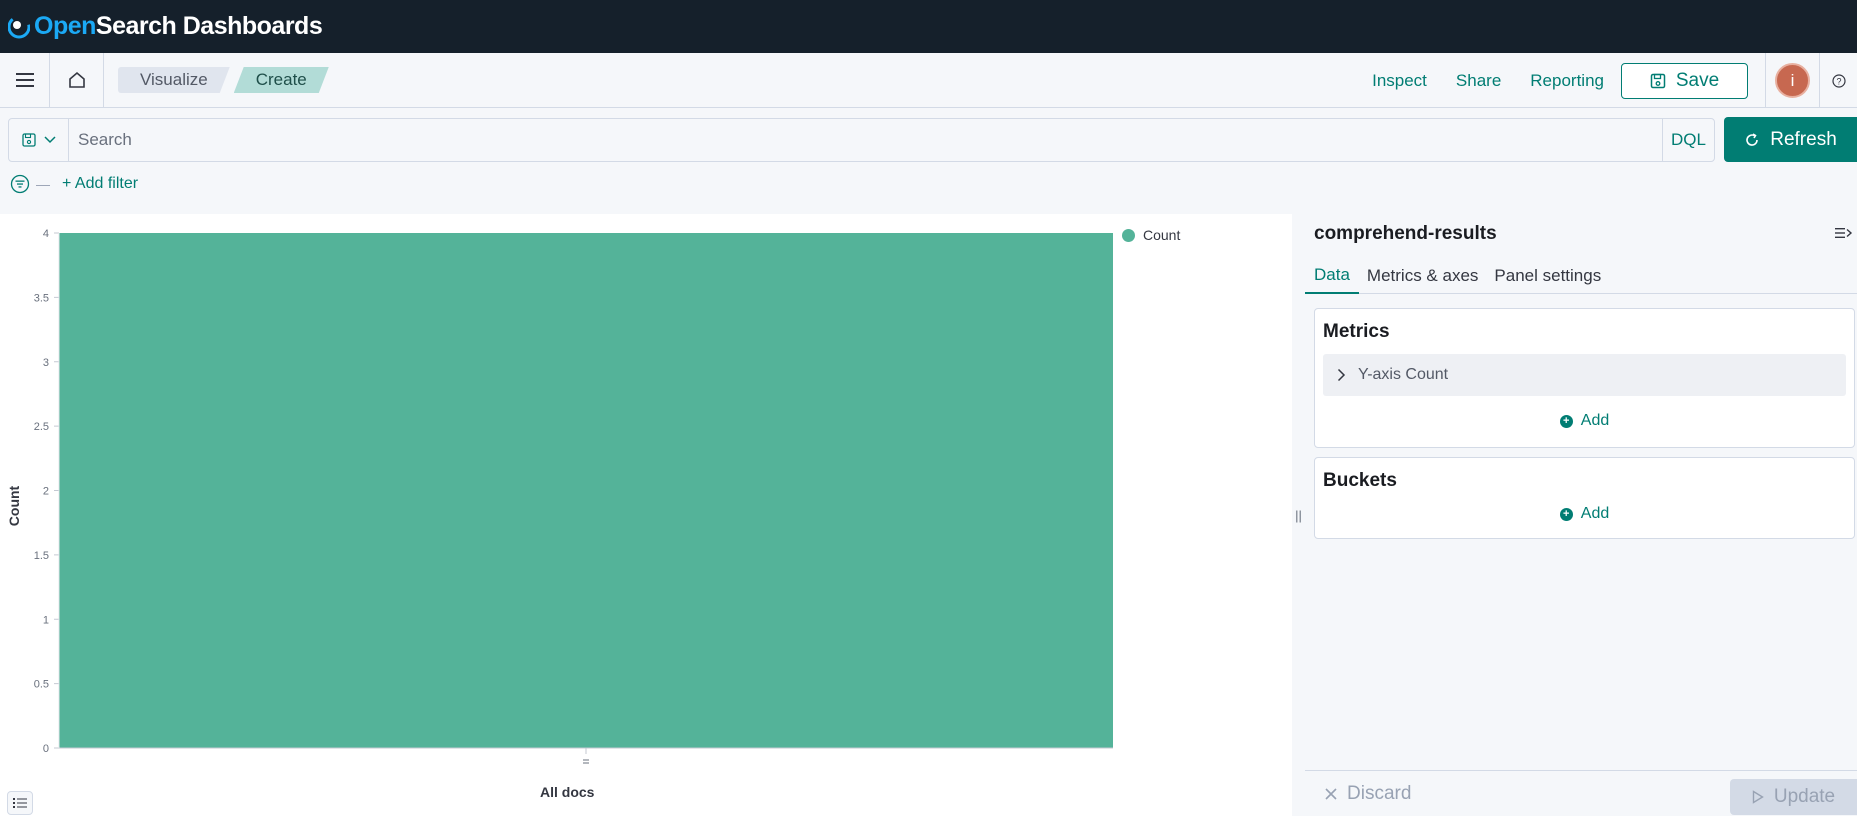 This screenshot has height=816, width=1857. What do you see at coordinates (1422, 276) in the screenshot?
I see `tab-metrics-axes: Metrics & axes` at bounding box center [1422, 276].